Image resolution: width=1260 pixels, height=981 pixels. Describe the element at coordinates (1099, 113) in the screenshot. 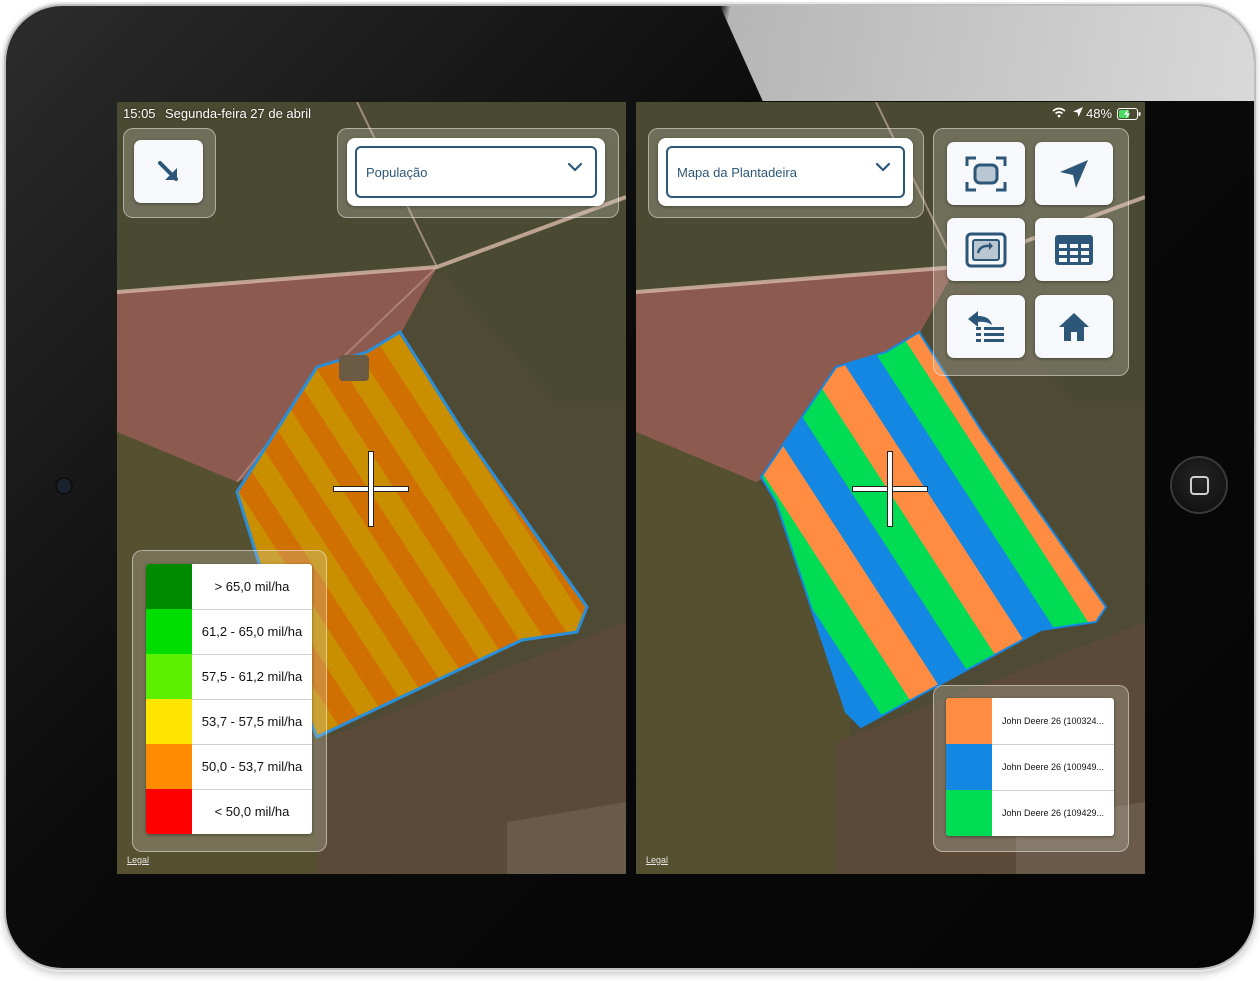

I see `battery-percent: 48%` at that location.